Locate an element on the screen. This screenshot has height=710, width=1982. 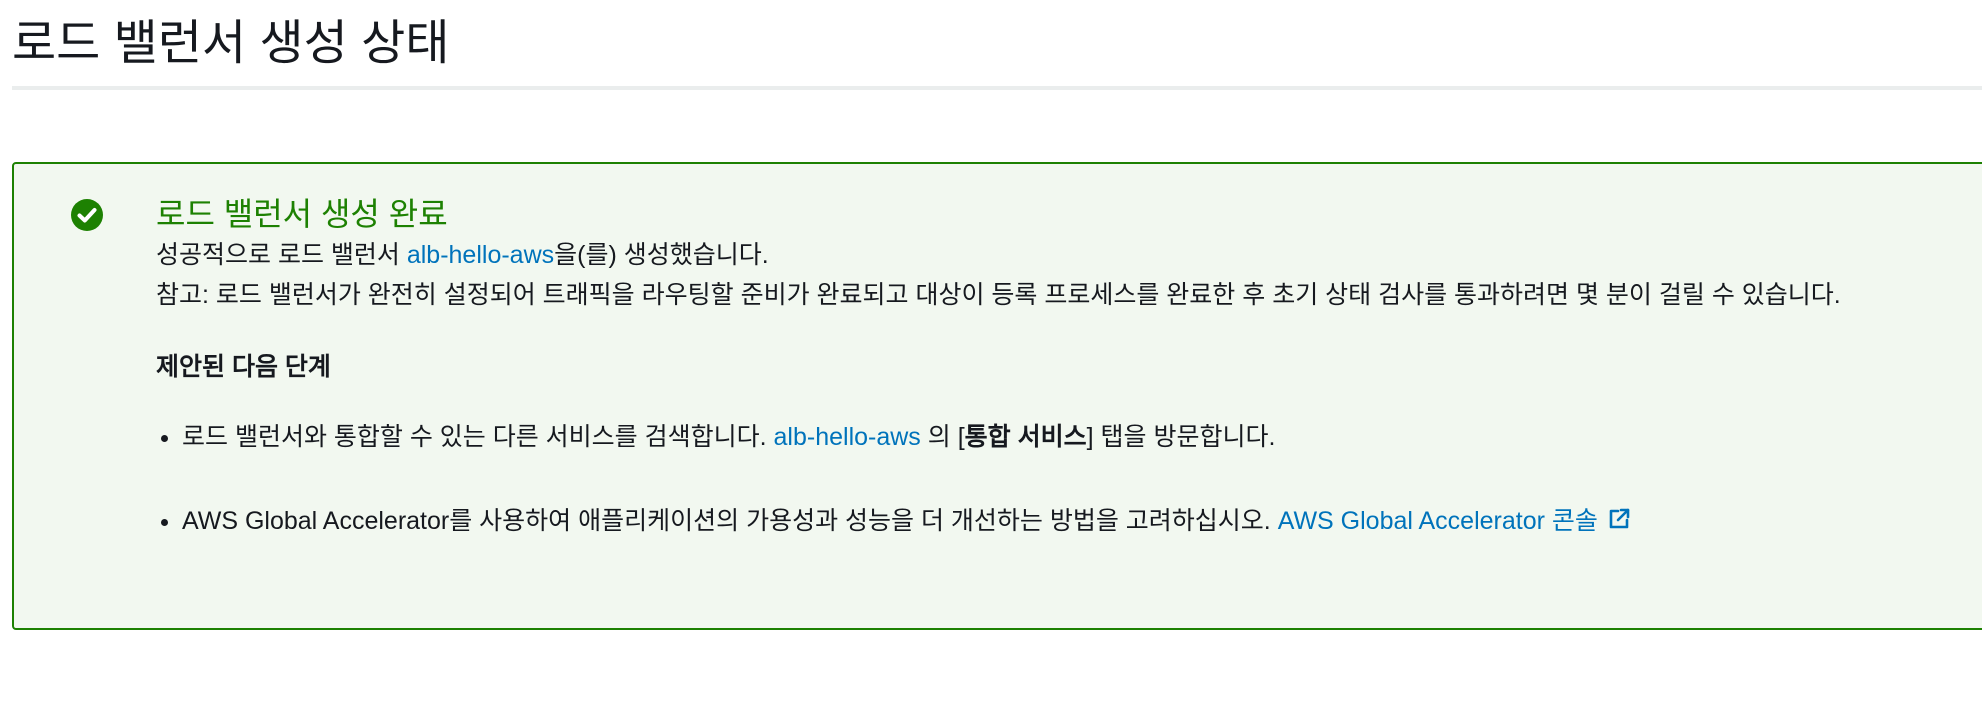
step-text-end: ] 탭을 방문합니다. is located at coordinates (1181, 437).